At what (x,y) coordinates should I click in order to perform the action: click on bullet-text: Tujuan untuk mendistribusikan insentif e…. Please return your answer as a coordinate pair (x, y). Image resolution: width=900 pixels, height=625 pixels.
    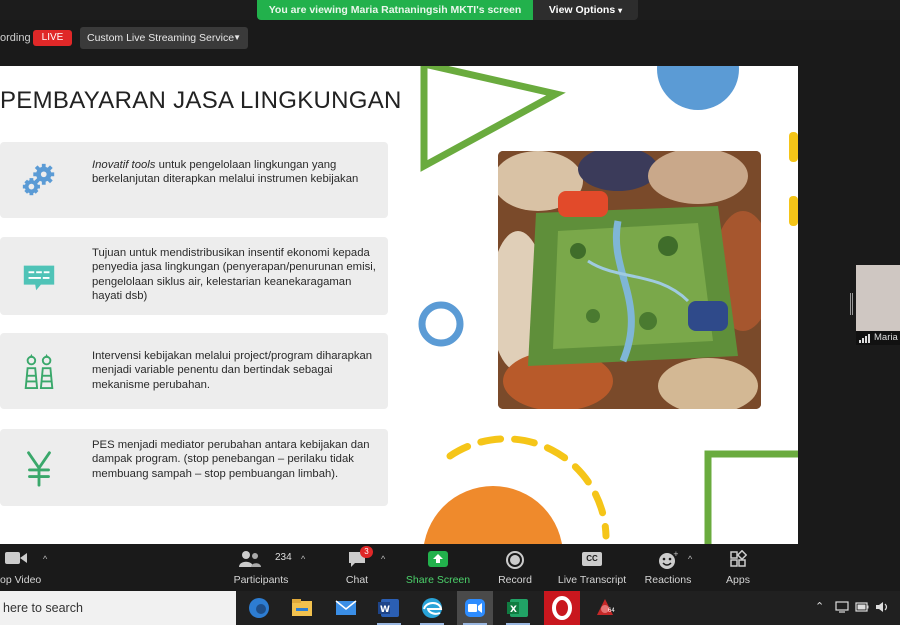
    Looking at the image, I should click on (234, 275).